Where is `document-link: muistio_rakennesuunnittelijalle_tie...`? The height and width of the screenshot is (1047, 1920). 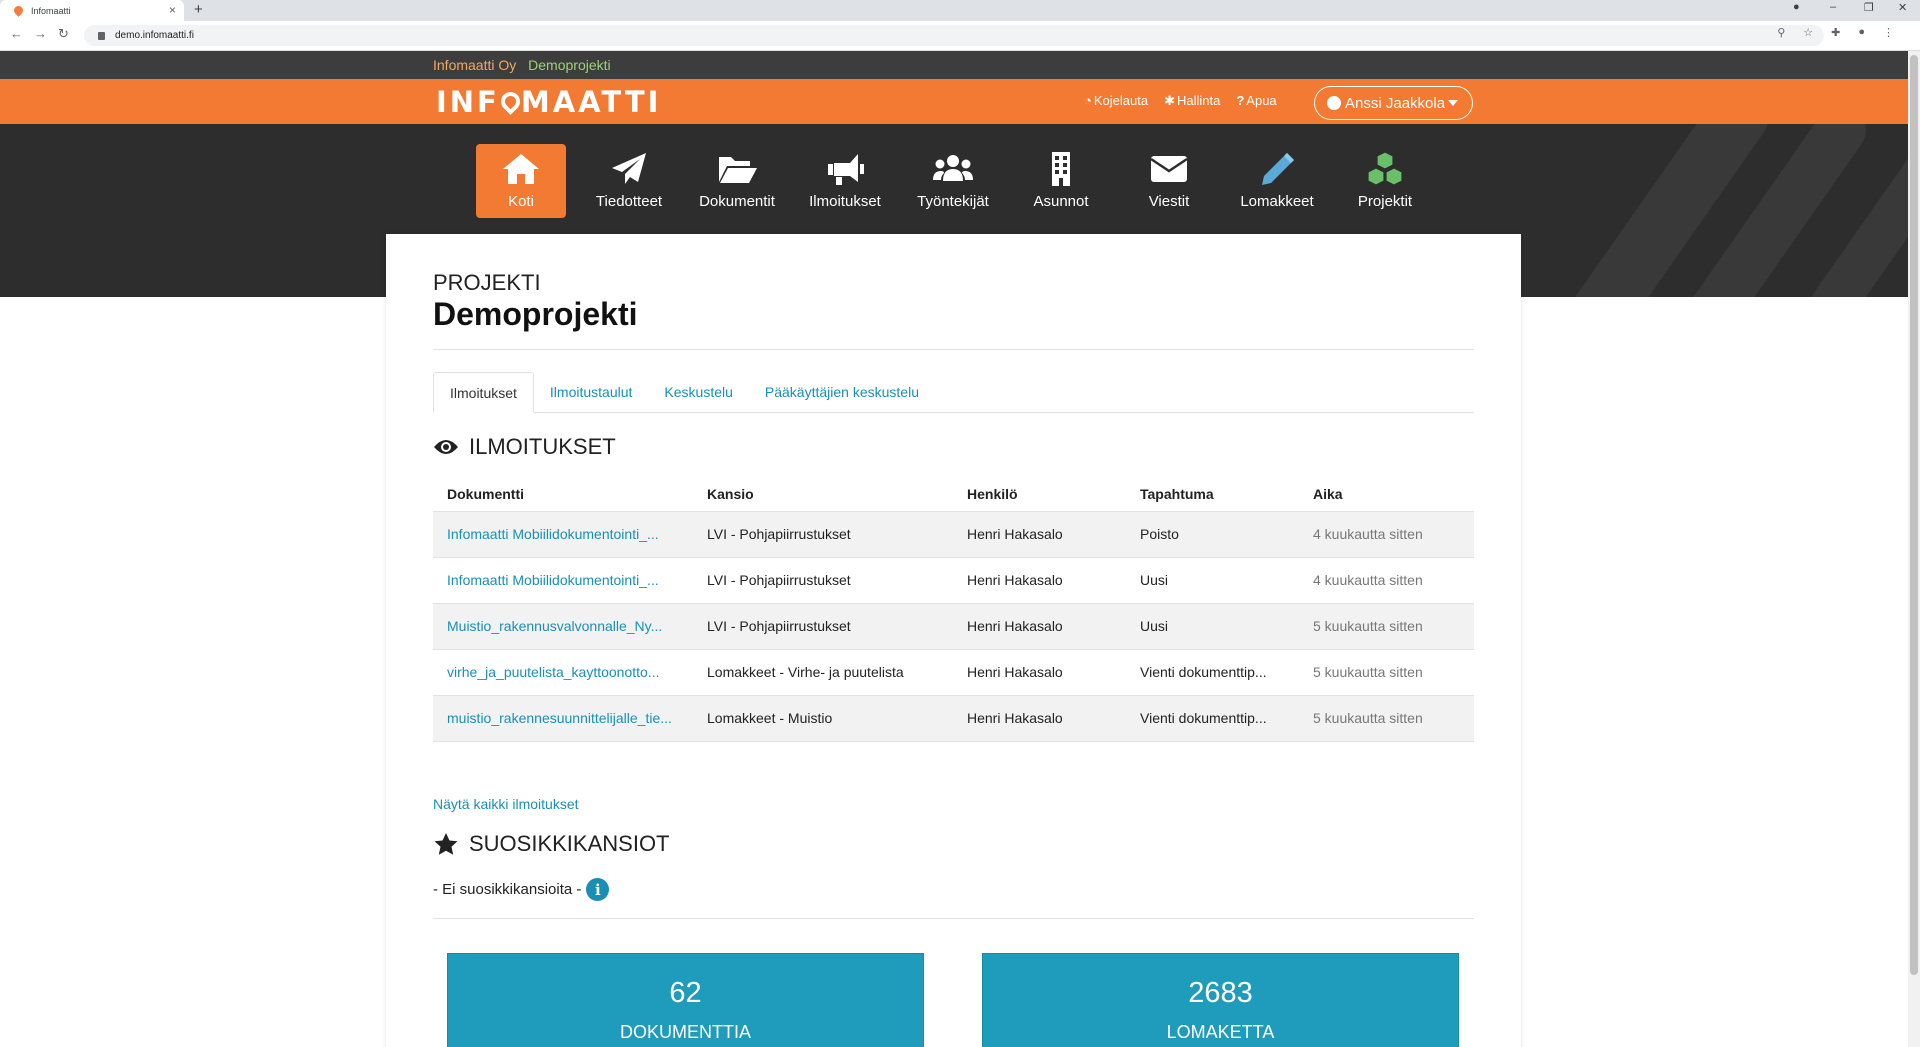 document-link: muistio_rakennesuunnittelijalle_tie... is located at coordinates (563, 718).